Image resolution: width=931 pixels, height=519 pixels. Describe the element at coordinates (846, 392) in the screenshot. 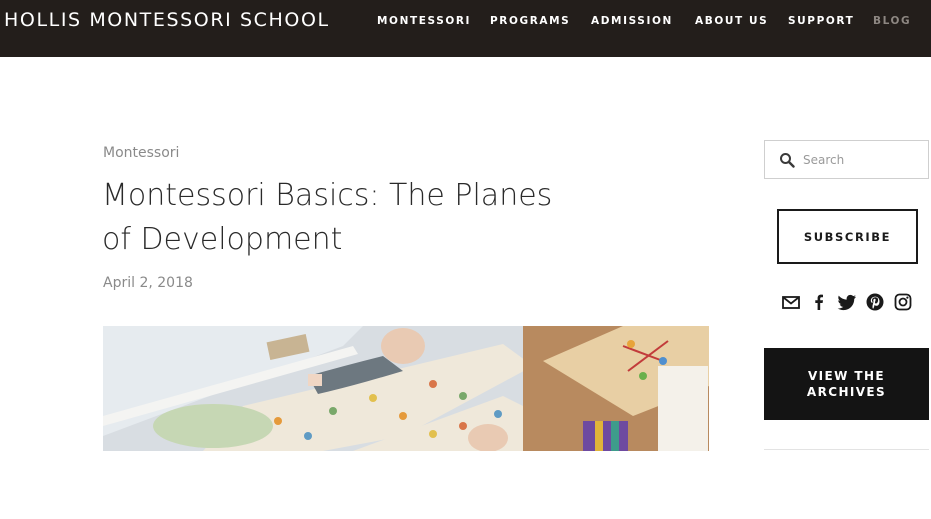

I see `archives-label-line2: ARCHIVES` at that location.